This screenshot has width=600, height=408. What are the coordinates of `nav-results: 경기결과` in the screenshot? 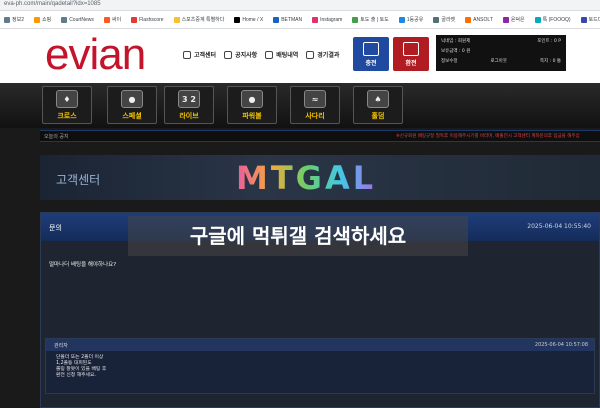 It's located at (322, 54).